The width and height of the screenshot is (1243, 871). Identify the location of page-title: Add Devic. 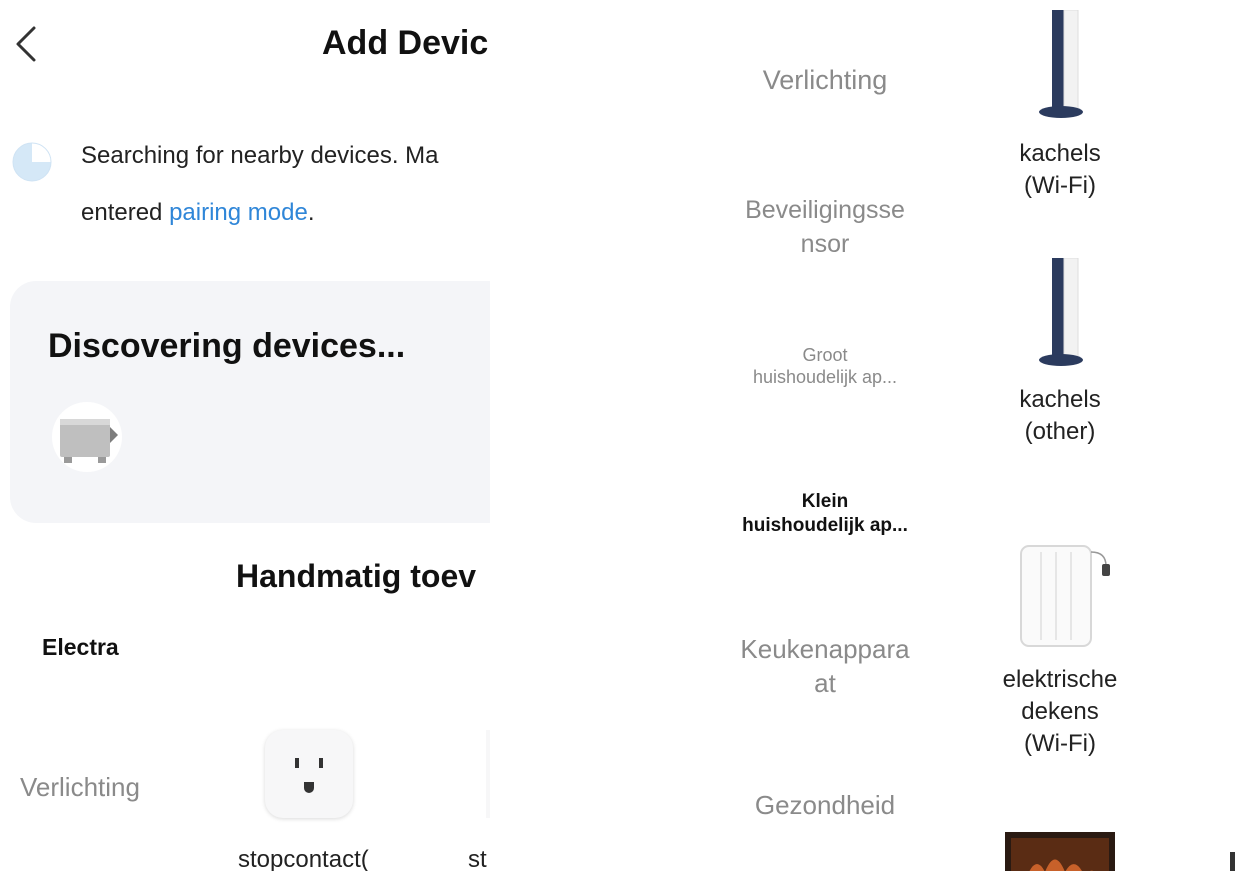
(405, 43).